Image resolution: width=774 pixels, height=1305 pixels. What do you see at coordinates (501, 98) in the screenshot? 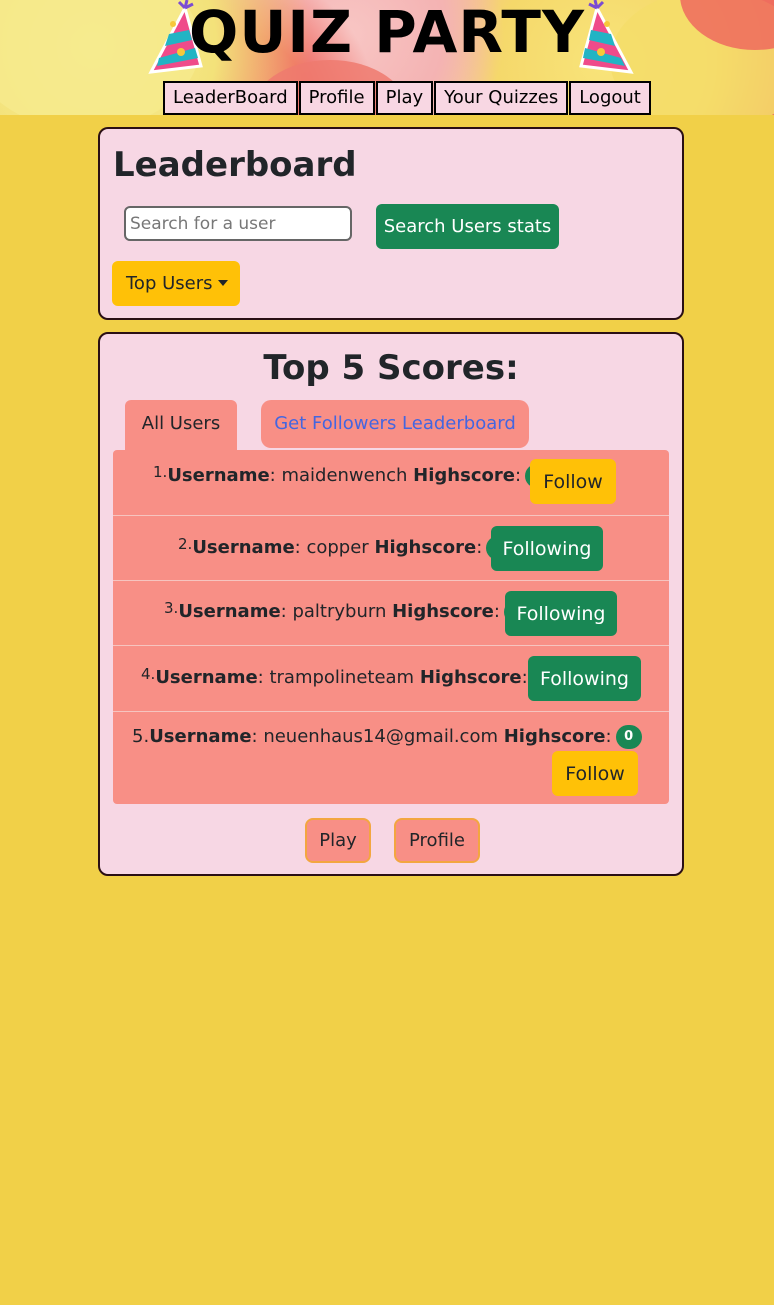
I see `nav-your-quizzes: Your Quizzes` at bounding box center [501, 98].